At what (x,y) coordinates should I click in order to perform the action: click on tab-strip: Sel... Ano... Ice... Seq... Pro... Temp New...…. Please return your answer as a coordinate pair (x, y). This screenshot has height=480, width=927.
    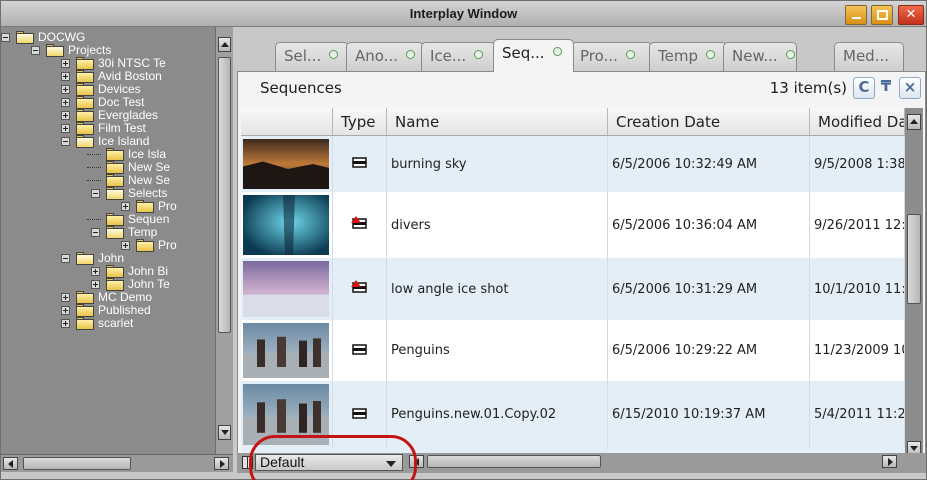
    Looking at the image, I should click on (581, 55).